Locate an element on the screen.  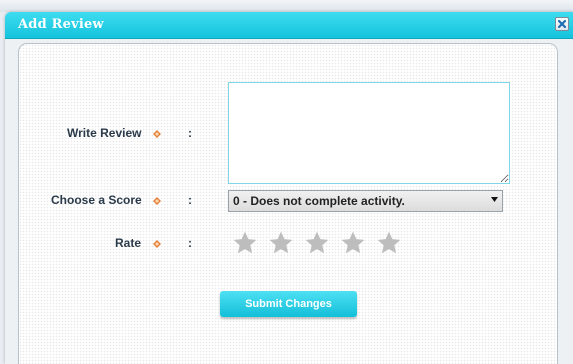
score-select: 0 - Does not complete activity. is located at coordinates (365, 201).